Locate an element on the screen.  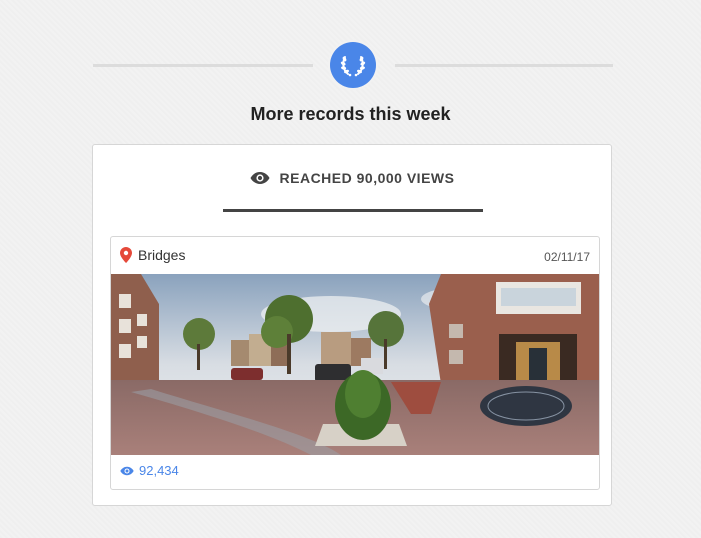
view-count: 92,434 is located at coordinates (149, 470).